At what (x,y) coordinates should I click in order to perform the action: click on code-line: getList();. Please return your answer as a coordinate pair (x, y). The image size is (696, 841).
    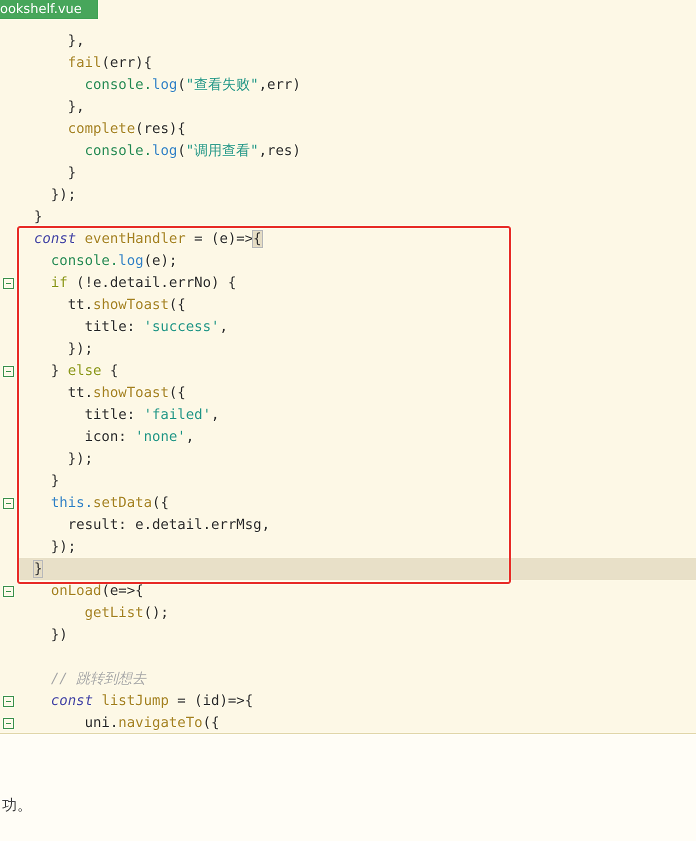
    Looking at the image, I should click on (126, 613).